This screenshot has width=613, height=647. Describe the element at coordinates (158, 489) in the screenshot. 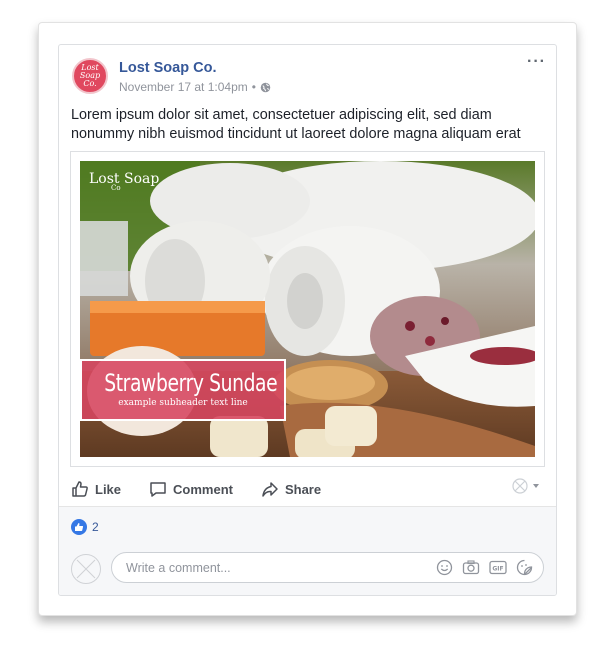

I see `comment-bubble-icon` at that location.